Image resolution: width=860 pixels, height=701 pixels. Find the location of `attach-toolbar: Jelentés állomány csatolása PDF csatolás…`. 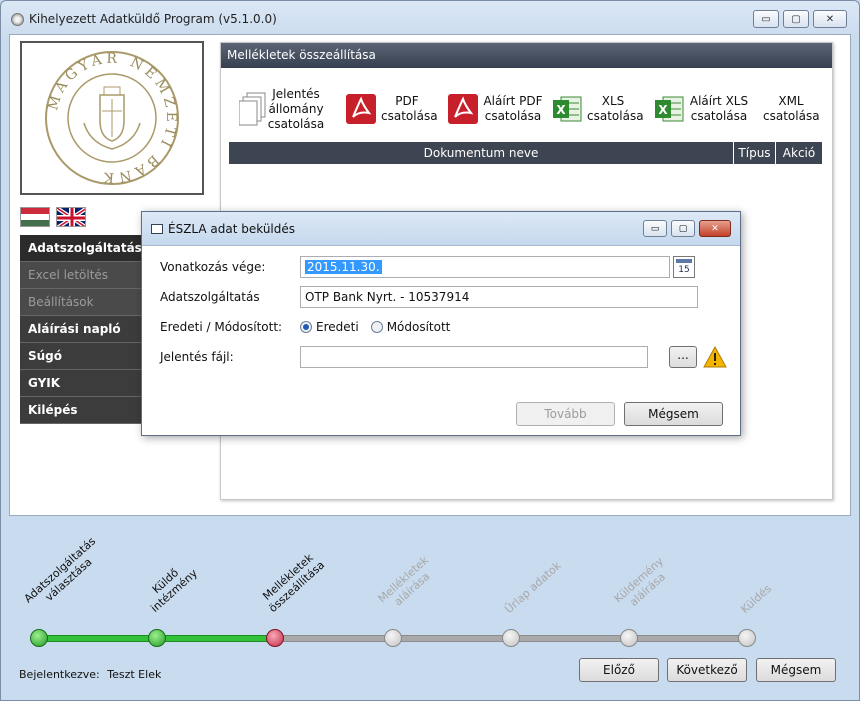

attach-toolbar: Jelentés állomány csatolása PDF csatolás… is located at coordinates (529, 109).